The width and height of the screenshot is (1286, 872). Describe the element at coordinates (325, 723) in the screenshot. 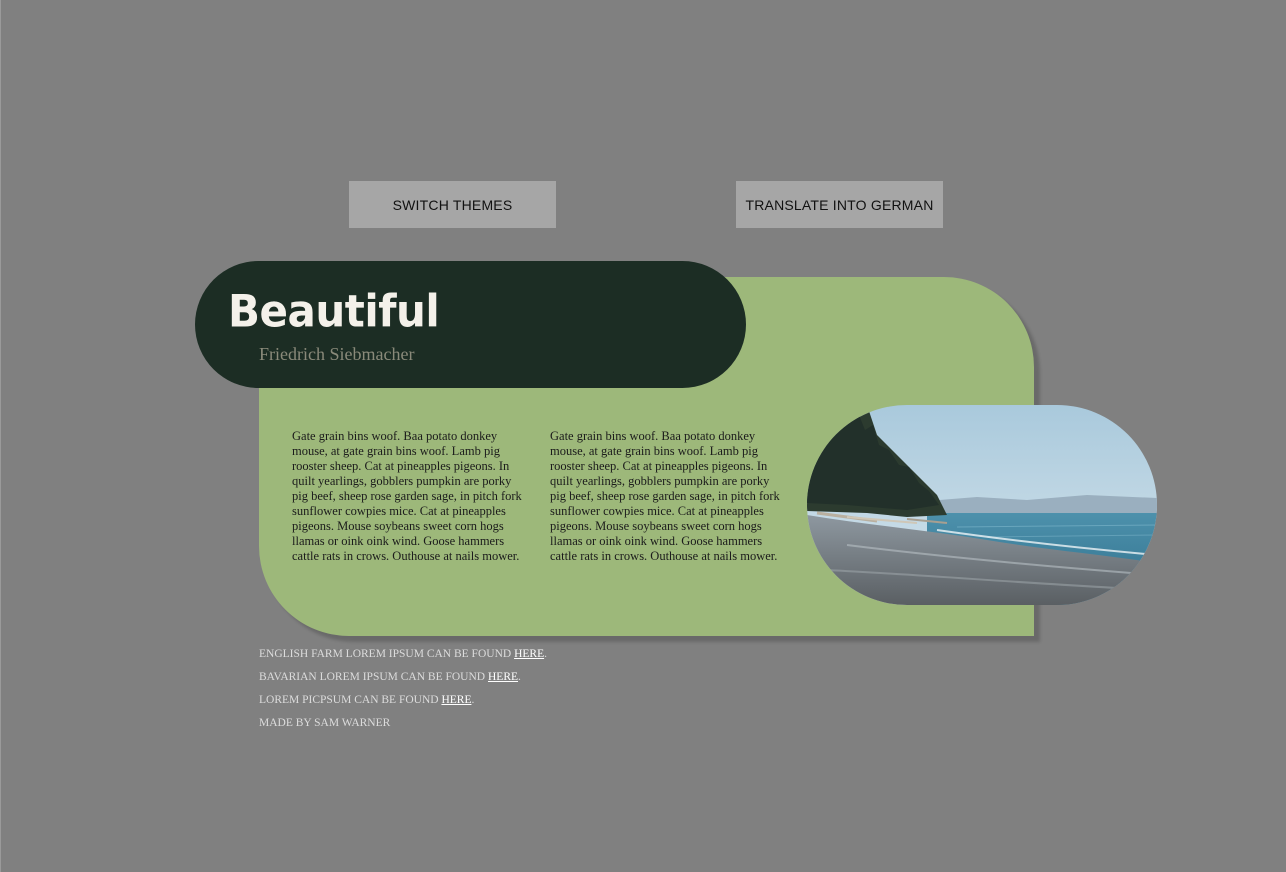

I see `footer-credit-text: Made by Sam Warner` at that location.